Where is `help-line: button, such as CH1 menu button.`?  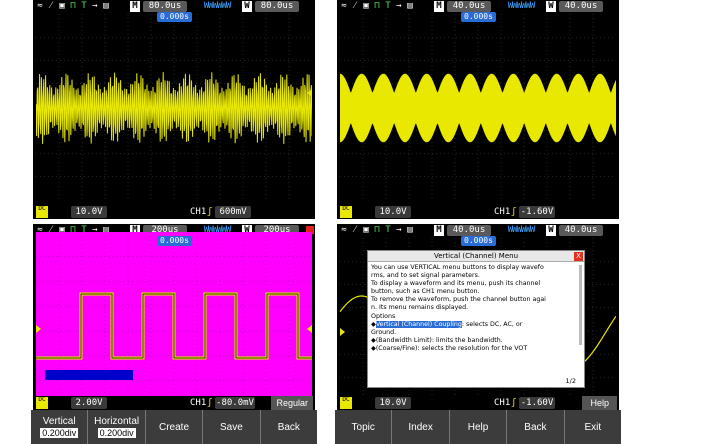 help-line: button, such as CH1 menu button. is located at coordinates (425, 292).